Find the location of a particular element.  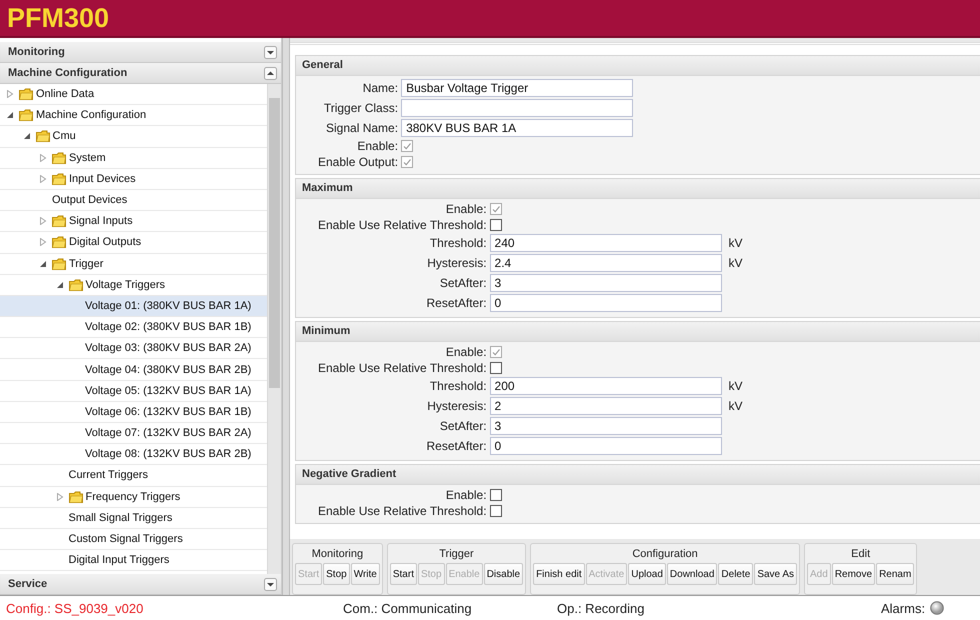

group-title: Monitoring is located at coordinates (338, 554).